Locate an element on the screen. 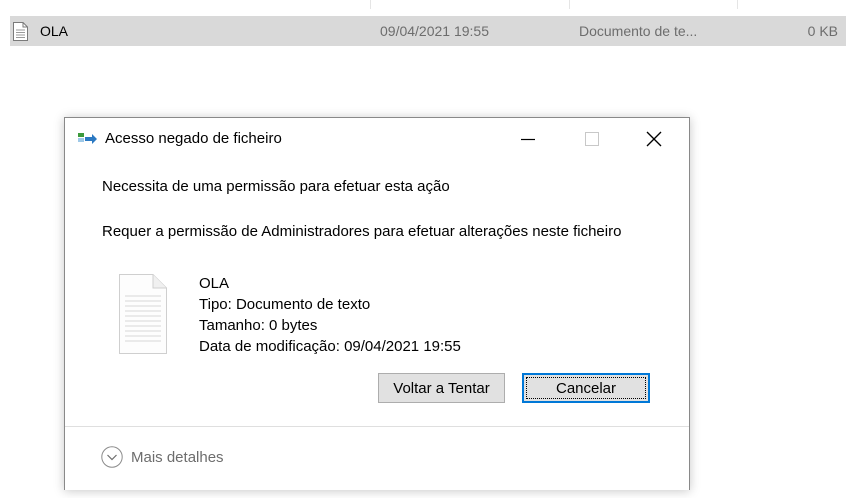 Image resolution: width=850 pixels, height=498 pixels. detail-file-type: Tipo: Documento de texto is located at coordinates (285, 304).